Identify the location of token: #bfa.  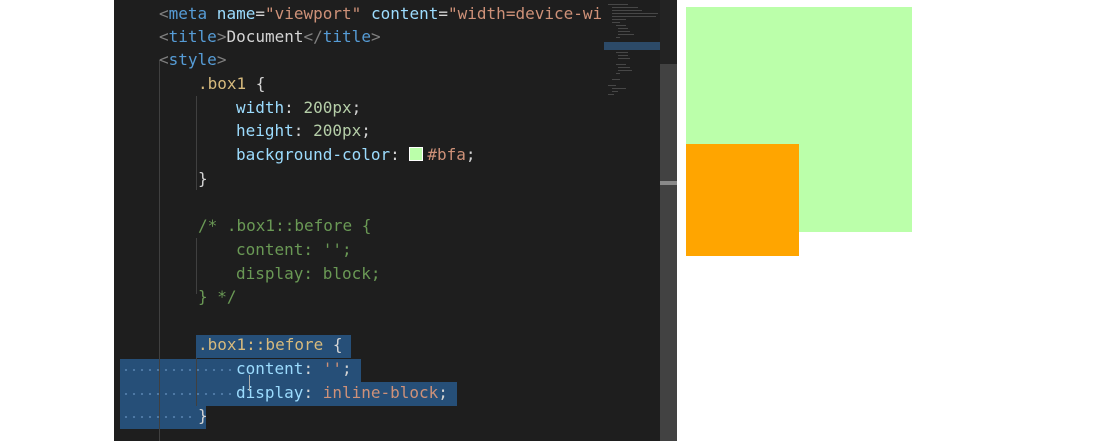
(446, 154).